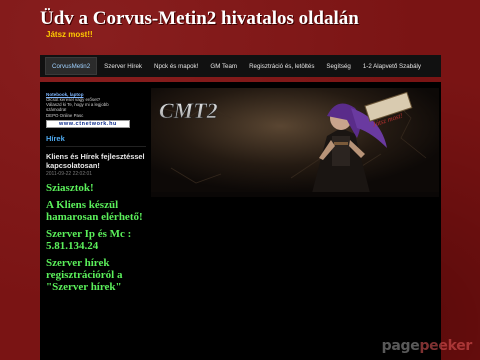 The height and width of the screenshot is (360, 480). I want to click on nav-item-corvusmetin2: CorvusMetin2, so click(71, 66).